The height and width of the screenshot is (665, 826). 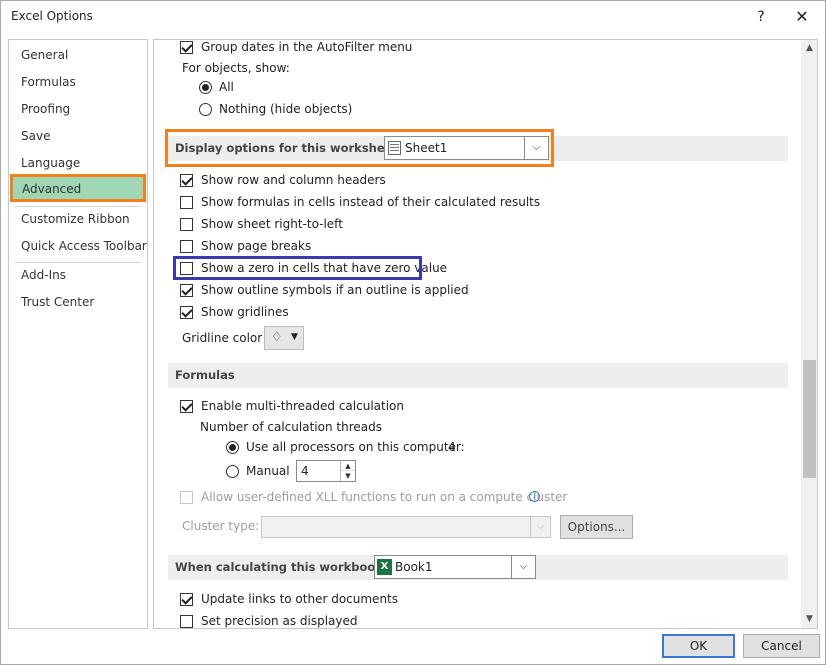 What do you see at coordinates (348, 476) in the screenshot?
I see `spinner-down-icon: ▼` at bounding box center [348, 476].